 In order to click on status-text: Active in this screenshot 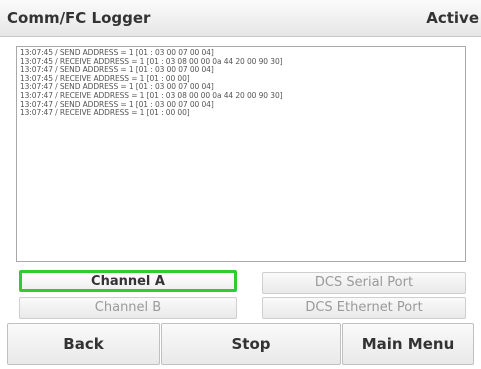, I will do `click(452, 18)`.